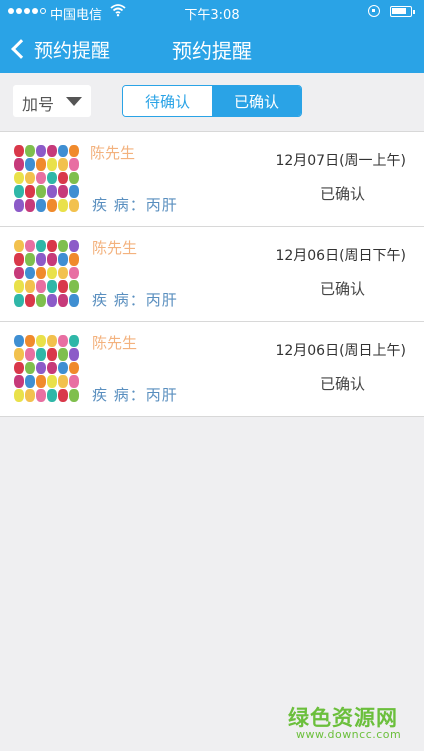 Image resolution: width=424 pixels, height=751 pixels. Describe the element at coordinates (340, 351) in the screenshot. I see `appointment-date: 12月06日(周日上午)` at that location.